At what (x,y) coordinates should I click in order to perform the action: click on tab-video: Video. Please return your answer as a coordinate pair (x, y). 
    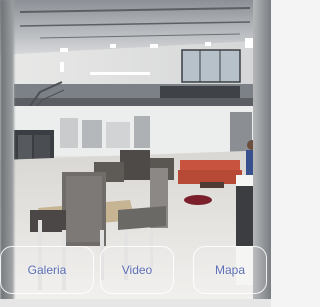
    Looking at the image, I should click on (137, 270).